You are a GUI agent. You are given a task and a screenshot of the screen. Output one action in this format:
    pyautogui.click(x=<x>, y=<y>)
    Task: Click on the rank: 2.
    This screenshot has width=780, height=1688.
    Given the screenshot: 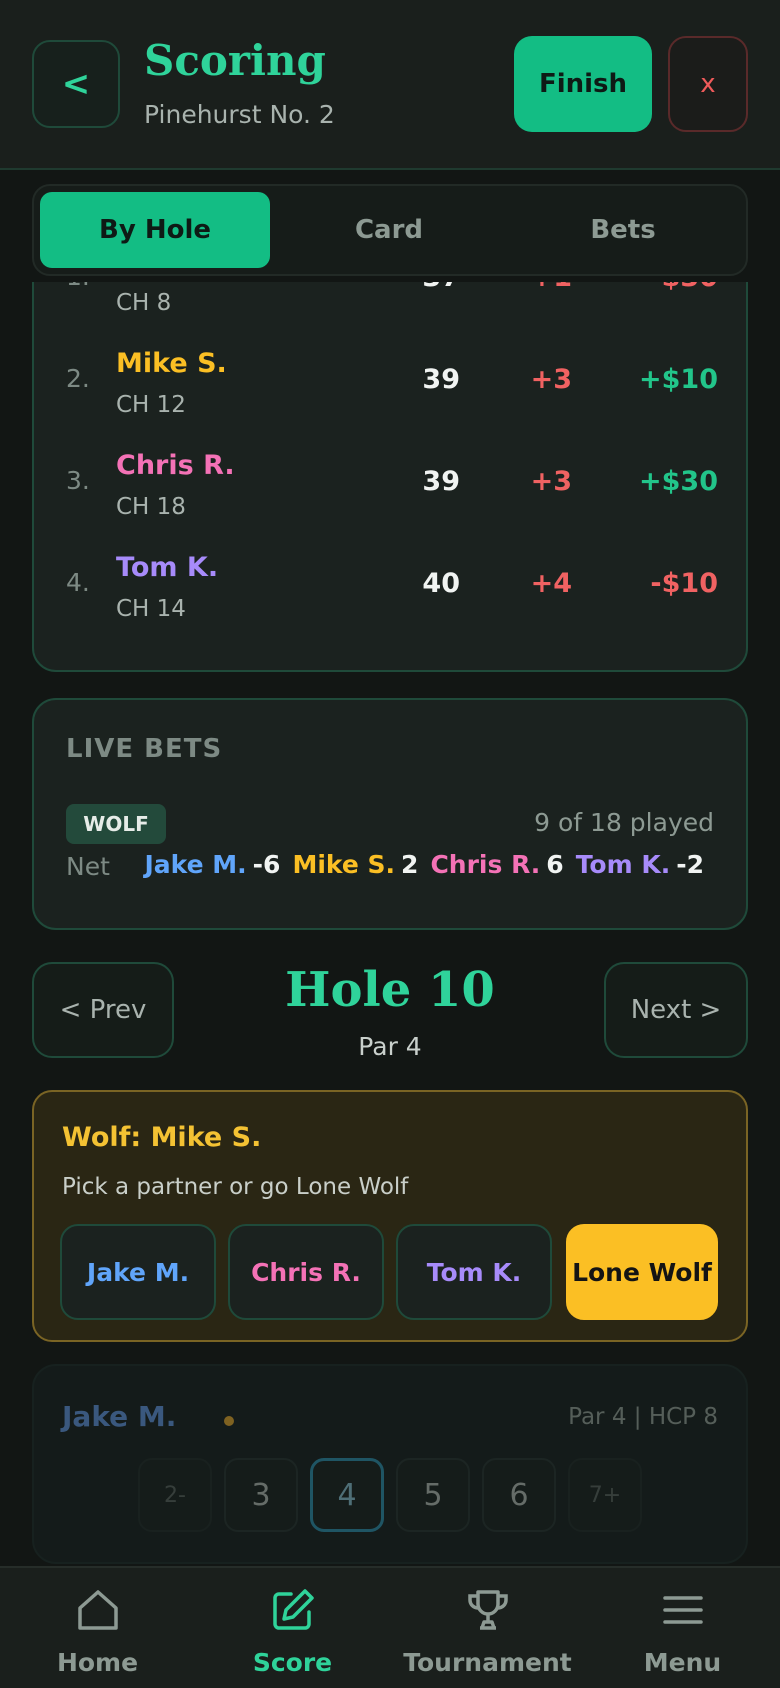 What is the action you would take?
    pyautogui.click(x=78, y=378)
    